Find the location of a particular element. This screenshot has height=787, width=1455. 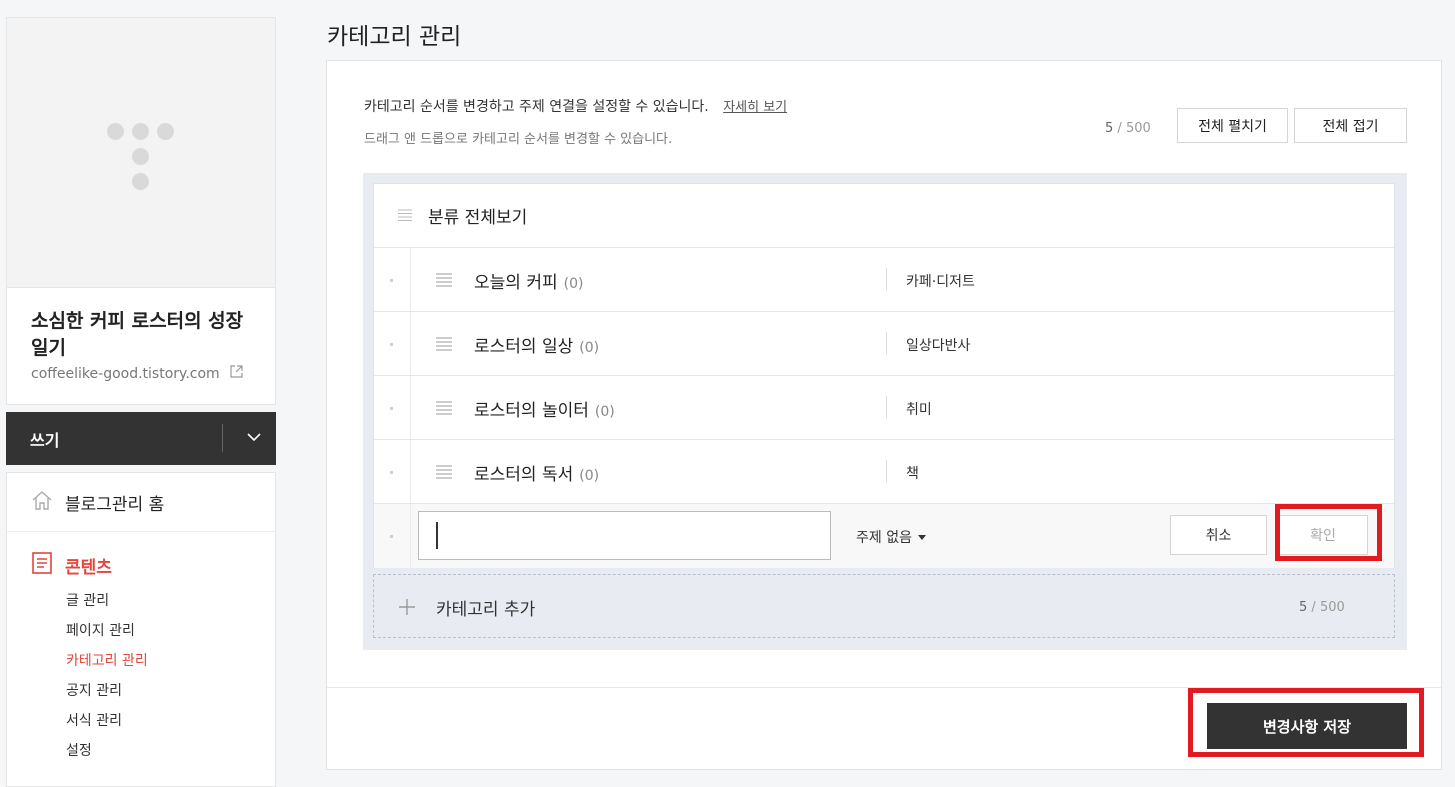

category-count-max: 500 is located at coordinates (1138, 128).